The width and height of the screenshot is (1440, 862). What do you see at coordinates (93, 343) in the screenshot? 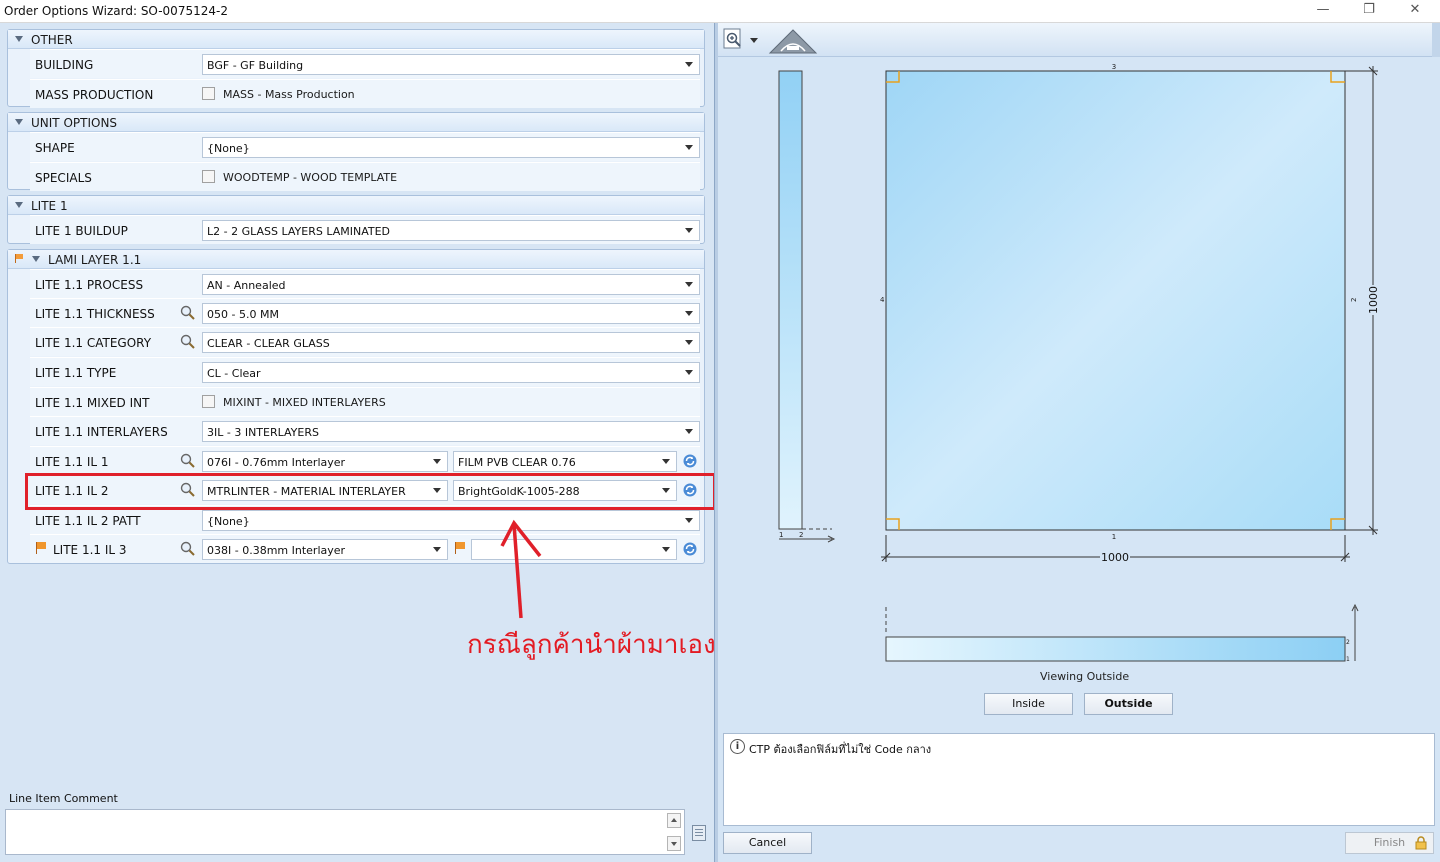
I see `field-label: LITE 1.1 CATEGORY` at bounding box center [93, 343].